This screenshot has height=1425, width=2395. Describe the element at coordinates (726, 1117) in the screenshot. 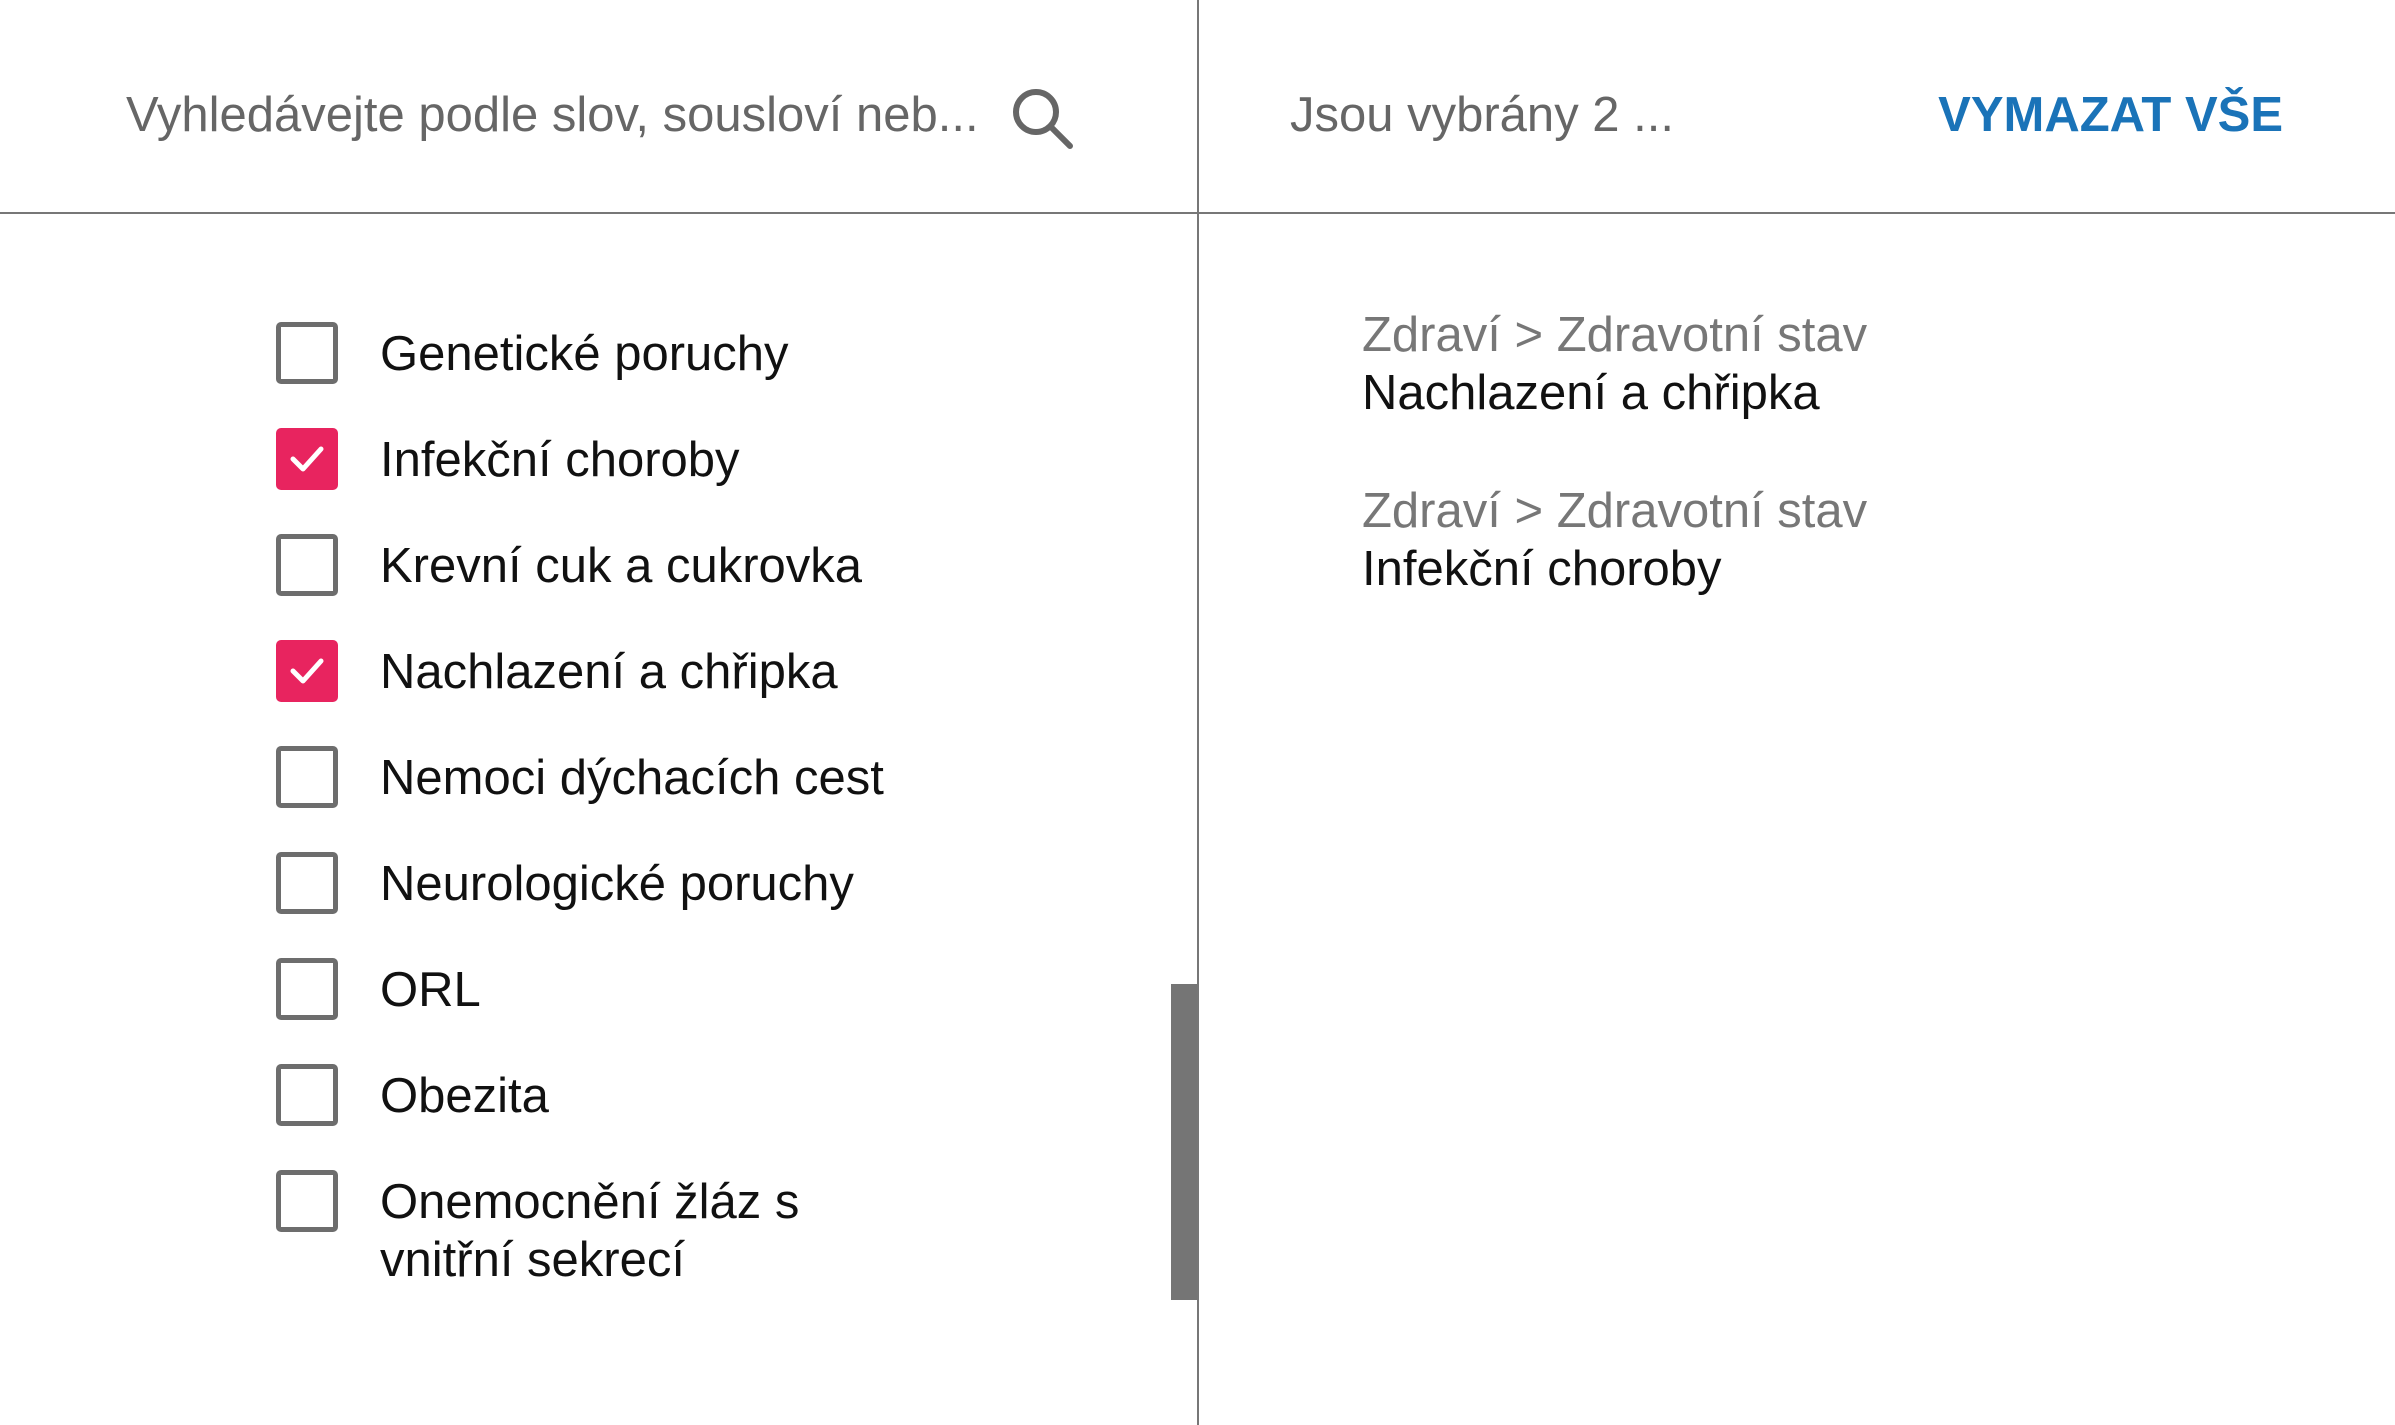

I see `option-item: Obezita` at that location.